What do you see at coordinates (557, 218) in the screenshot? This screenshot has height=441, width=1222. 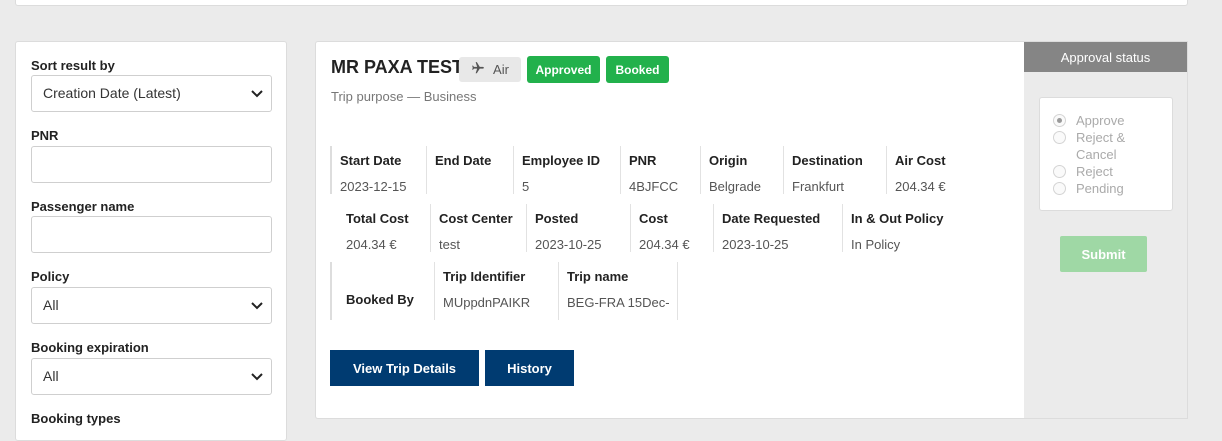 I see `detail-label: Posted` at bounding box center [557, 218].